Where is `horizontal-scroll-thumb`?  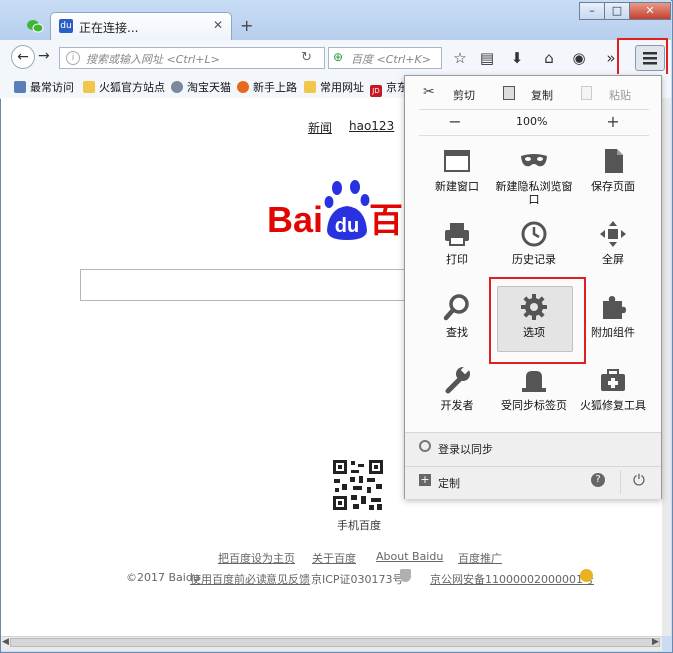 horizontal-scroll-thumb is located at coordinates (335, 642).